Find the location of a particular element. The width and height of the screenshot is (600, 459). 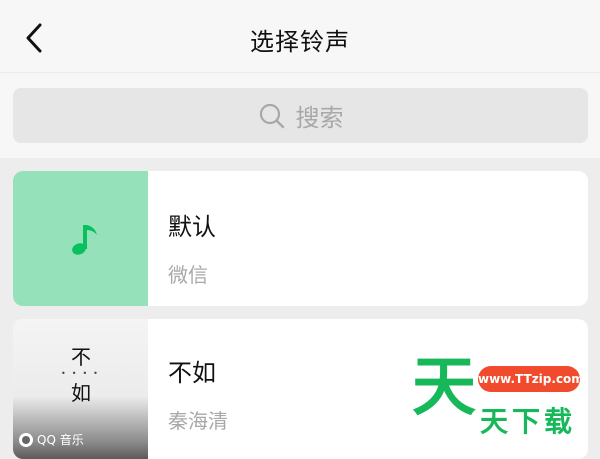

qq-music-badge: QQ 音乐 is located at coordinates (51, 439).